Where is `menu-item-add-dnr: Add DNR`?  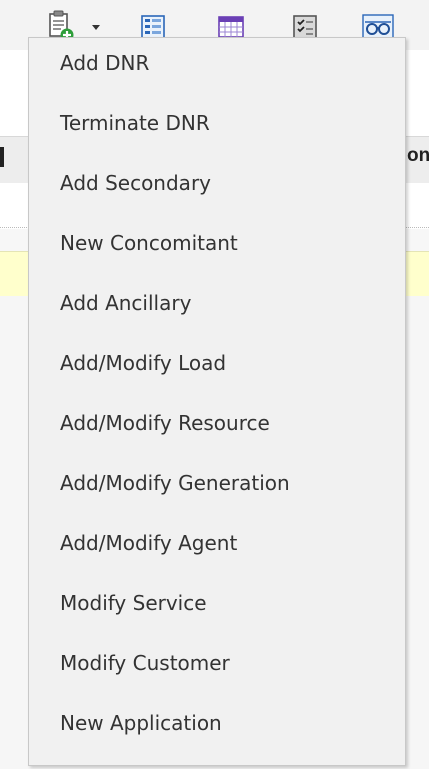
menu-item-add-dnr: Add DNR is located at coordinates (220, 63).